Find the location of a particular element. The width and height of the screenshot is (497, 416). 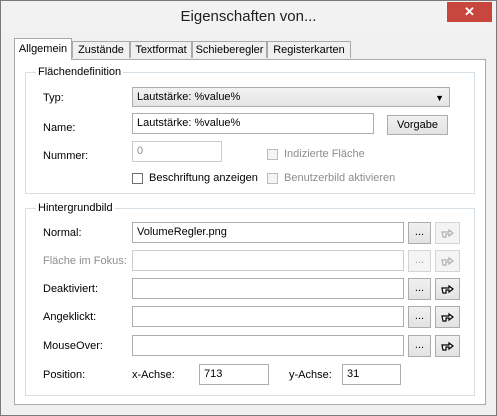

normal-input: VolumeRegler.png is located at coordinates (268, 232).